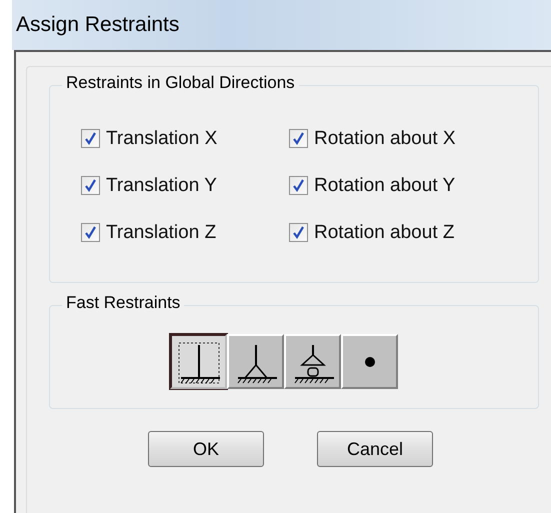  Describe the element at coordinates (375, 449) in the screenshot. I see `cancel-button: Cancel` at that location.